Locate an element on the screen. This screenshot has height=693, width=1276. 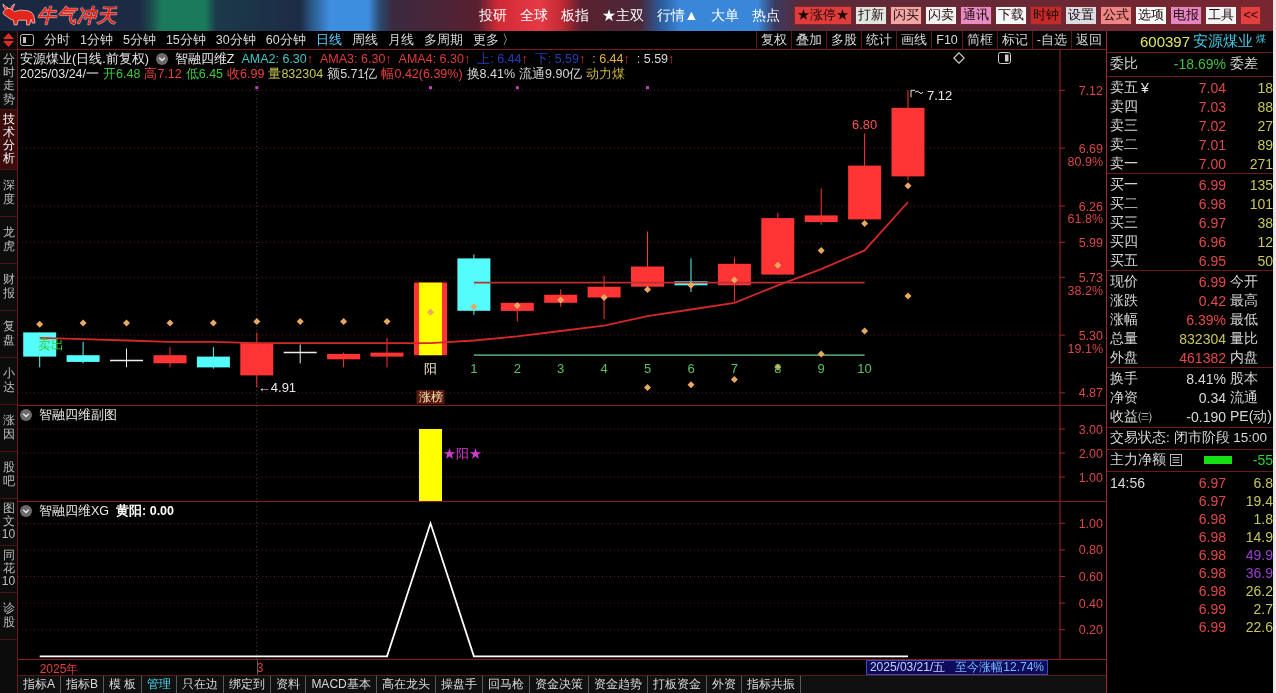
field-label: 委差 is located at coordinates (1244, 64).